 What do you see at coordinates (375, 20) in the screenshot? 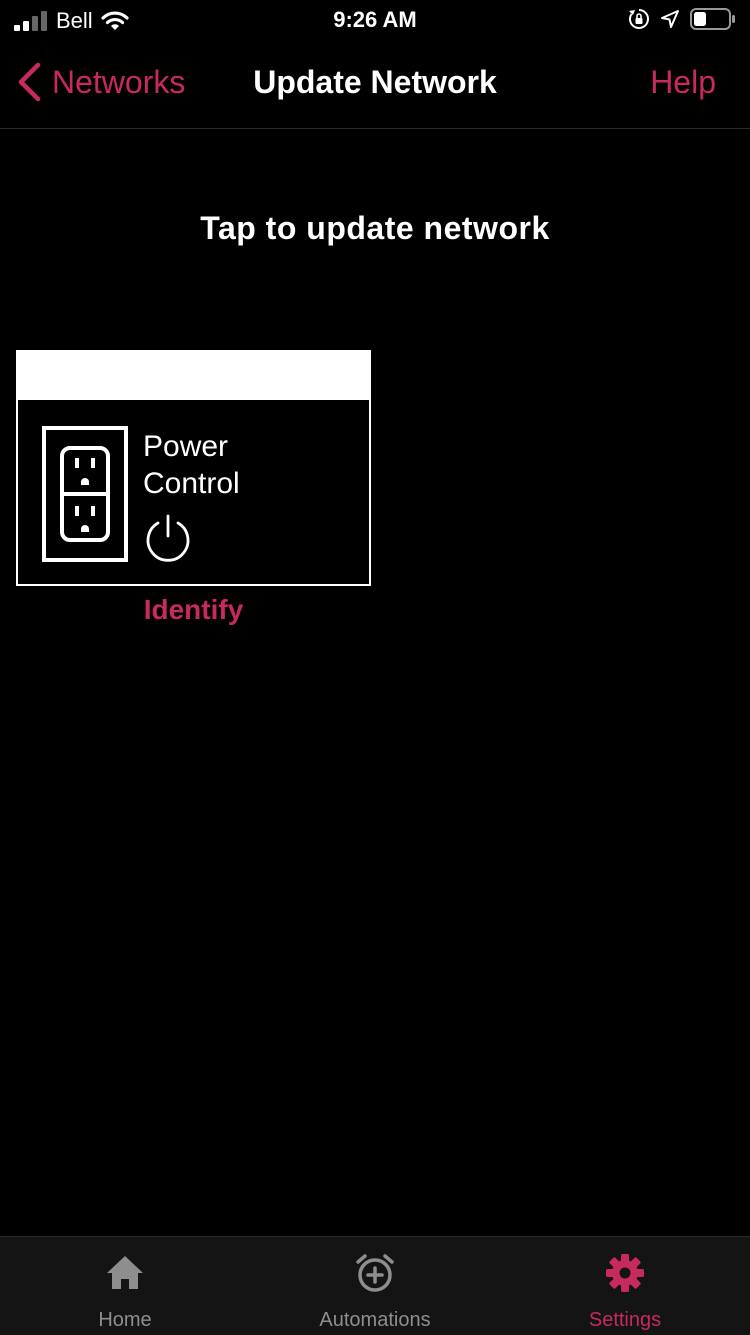
I see `status-bar: Bell 9:26 AM` at bounding box center [375, 20].